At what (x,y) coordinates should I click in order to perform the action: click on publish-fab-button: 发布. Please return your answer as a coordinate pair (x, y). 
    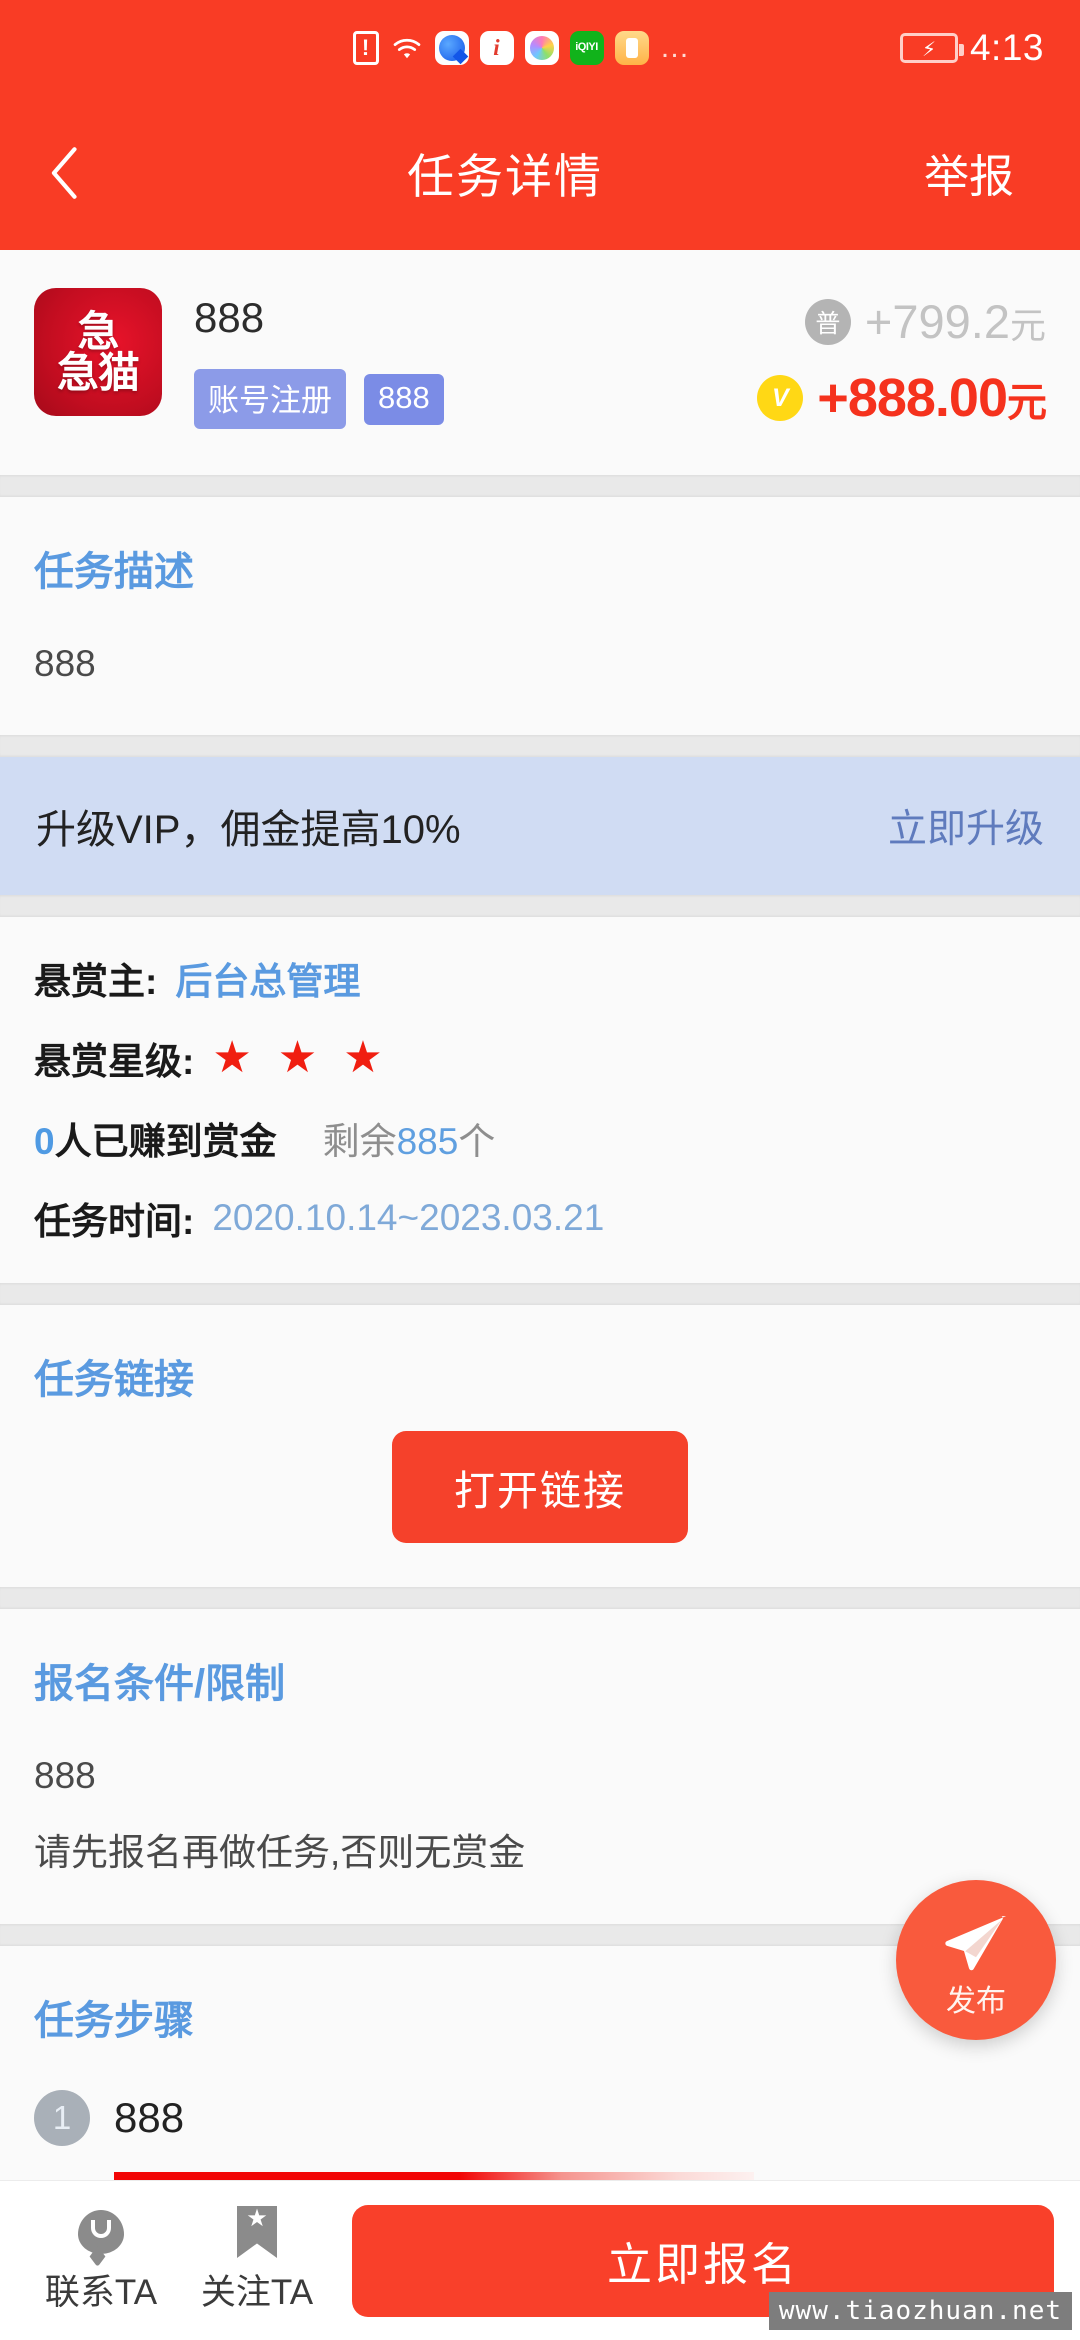
    Looking at the image, I should click on (976, 1960).